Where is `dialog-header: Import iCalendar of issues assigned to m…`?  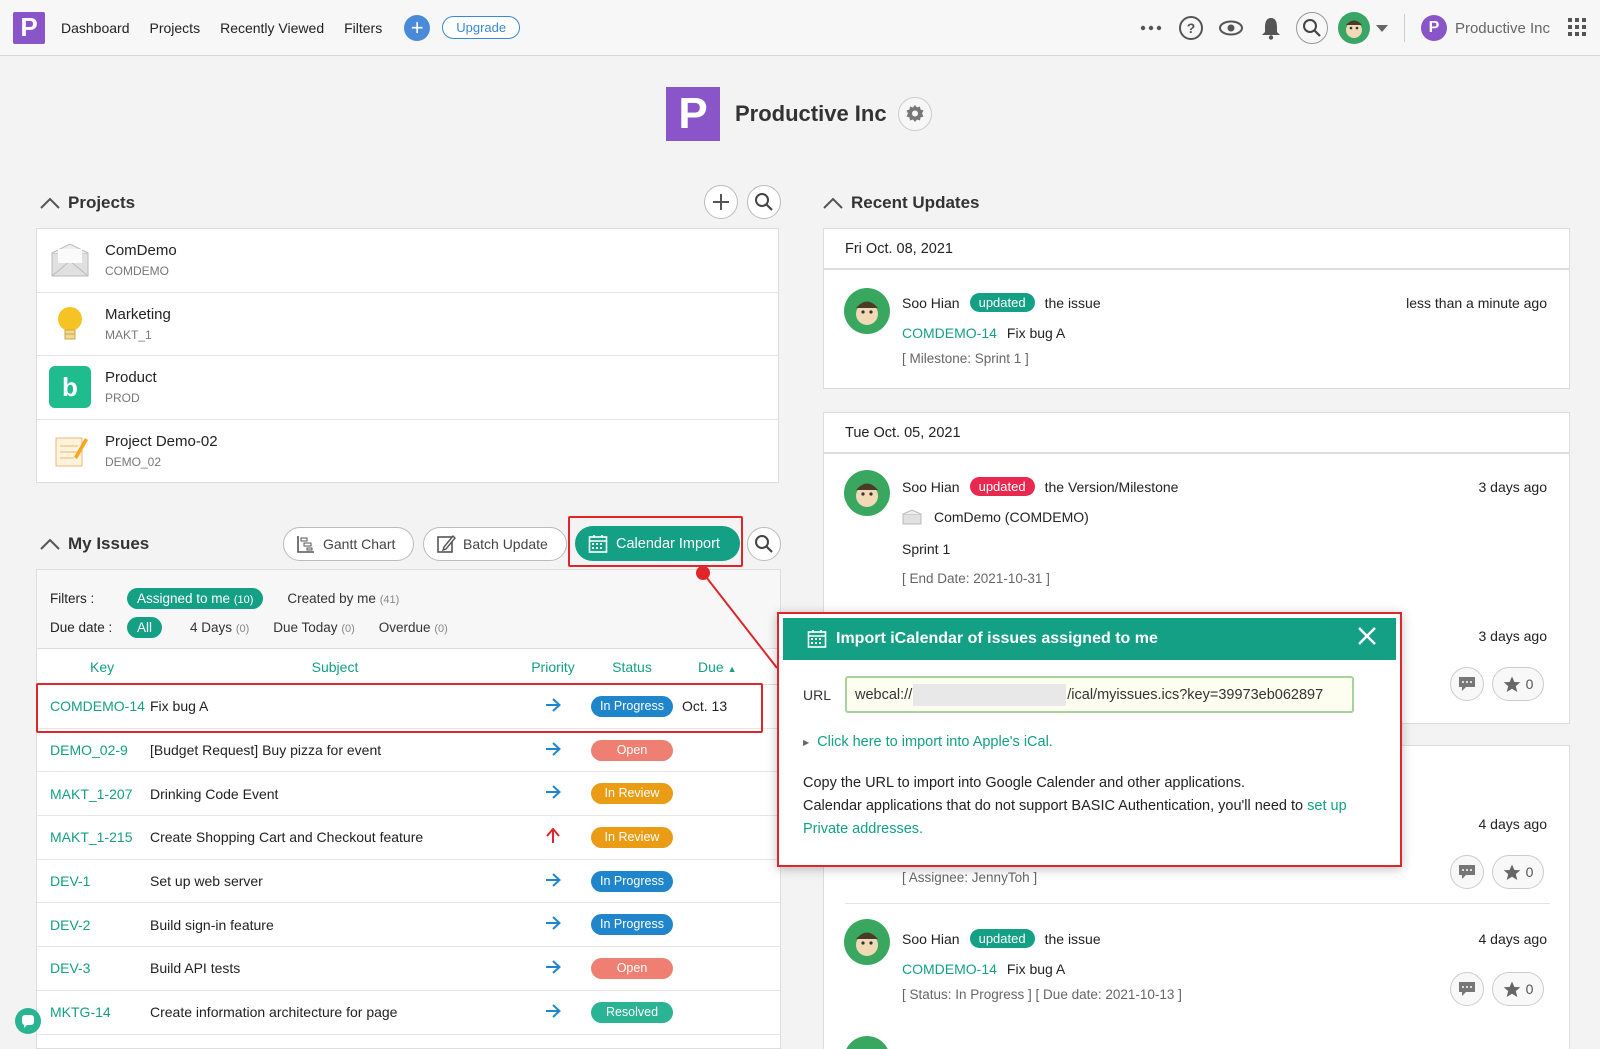 dialog-header: Import iCalendar of issues assigned to m… is located at coordinates (1089, 639).